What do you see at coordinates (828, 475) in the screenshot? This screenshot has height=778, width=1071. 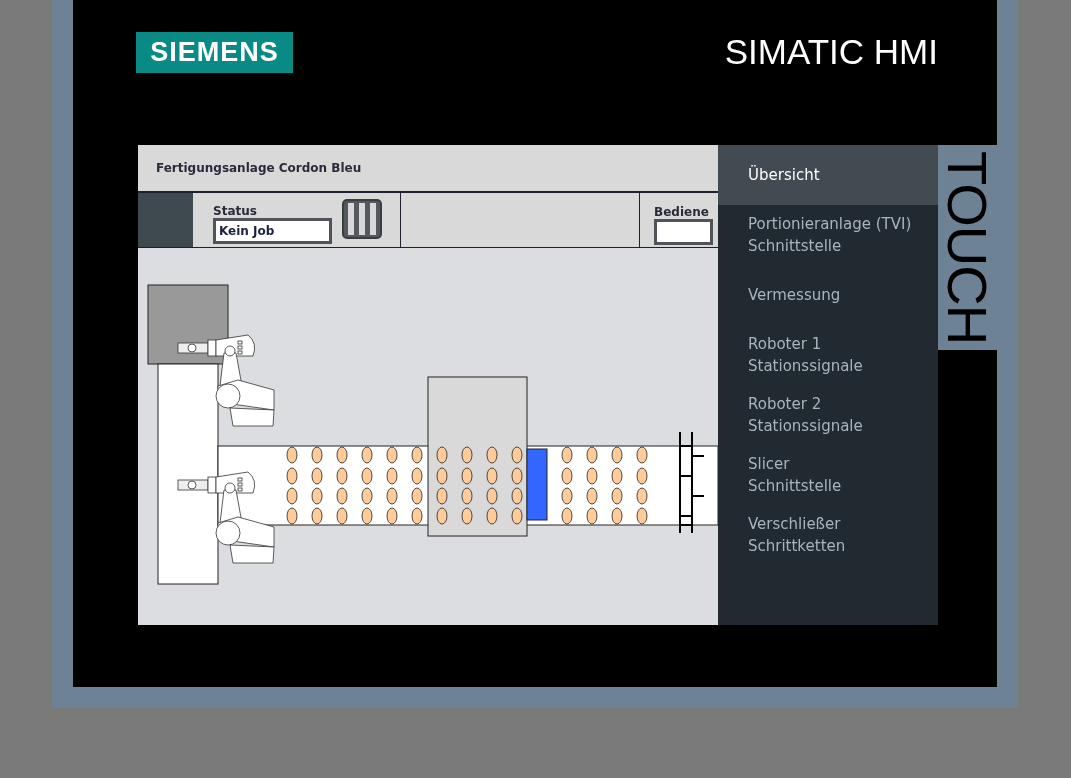 I see `menu-item: Slicer Schnittstelle` at bounding box center [828, 475].